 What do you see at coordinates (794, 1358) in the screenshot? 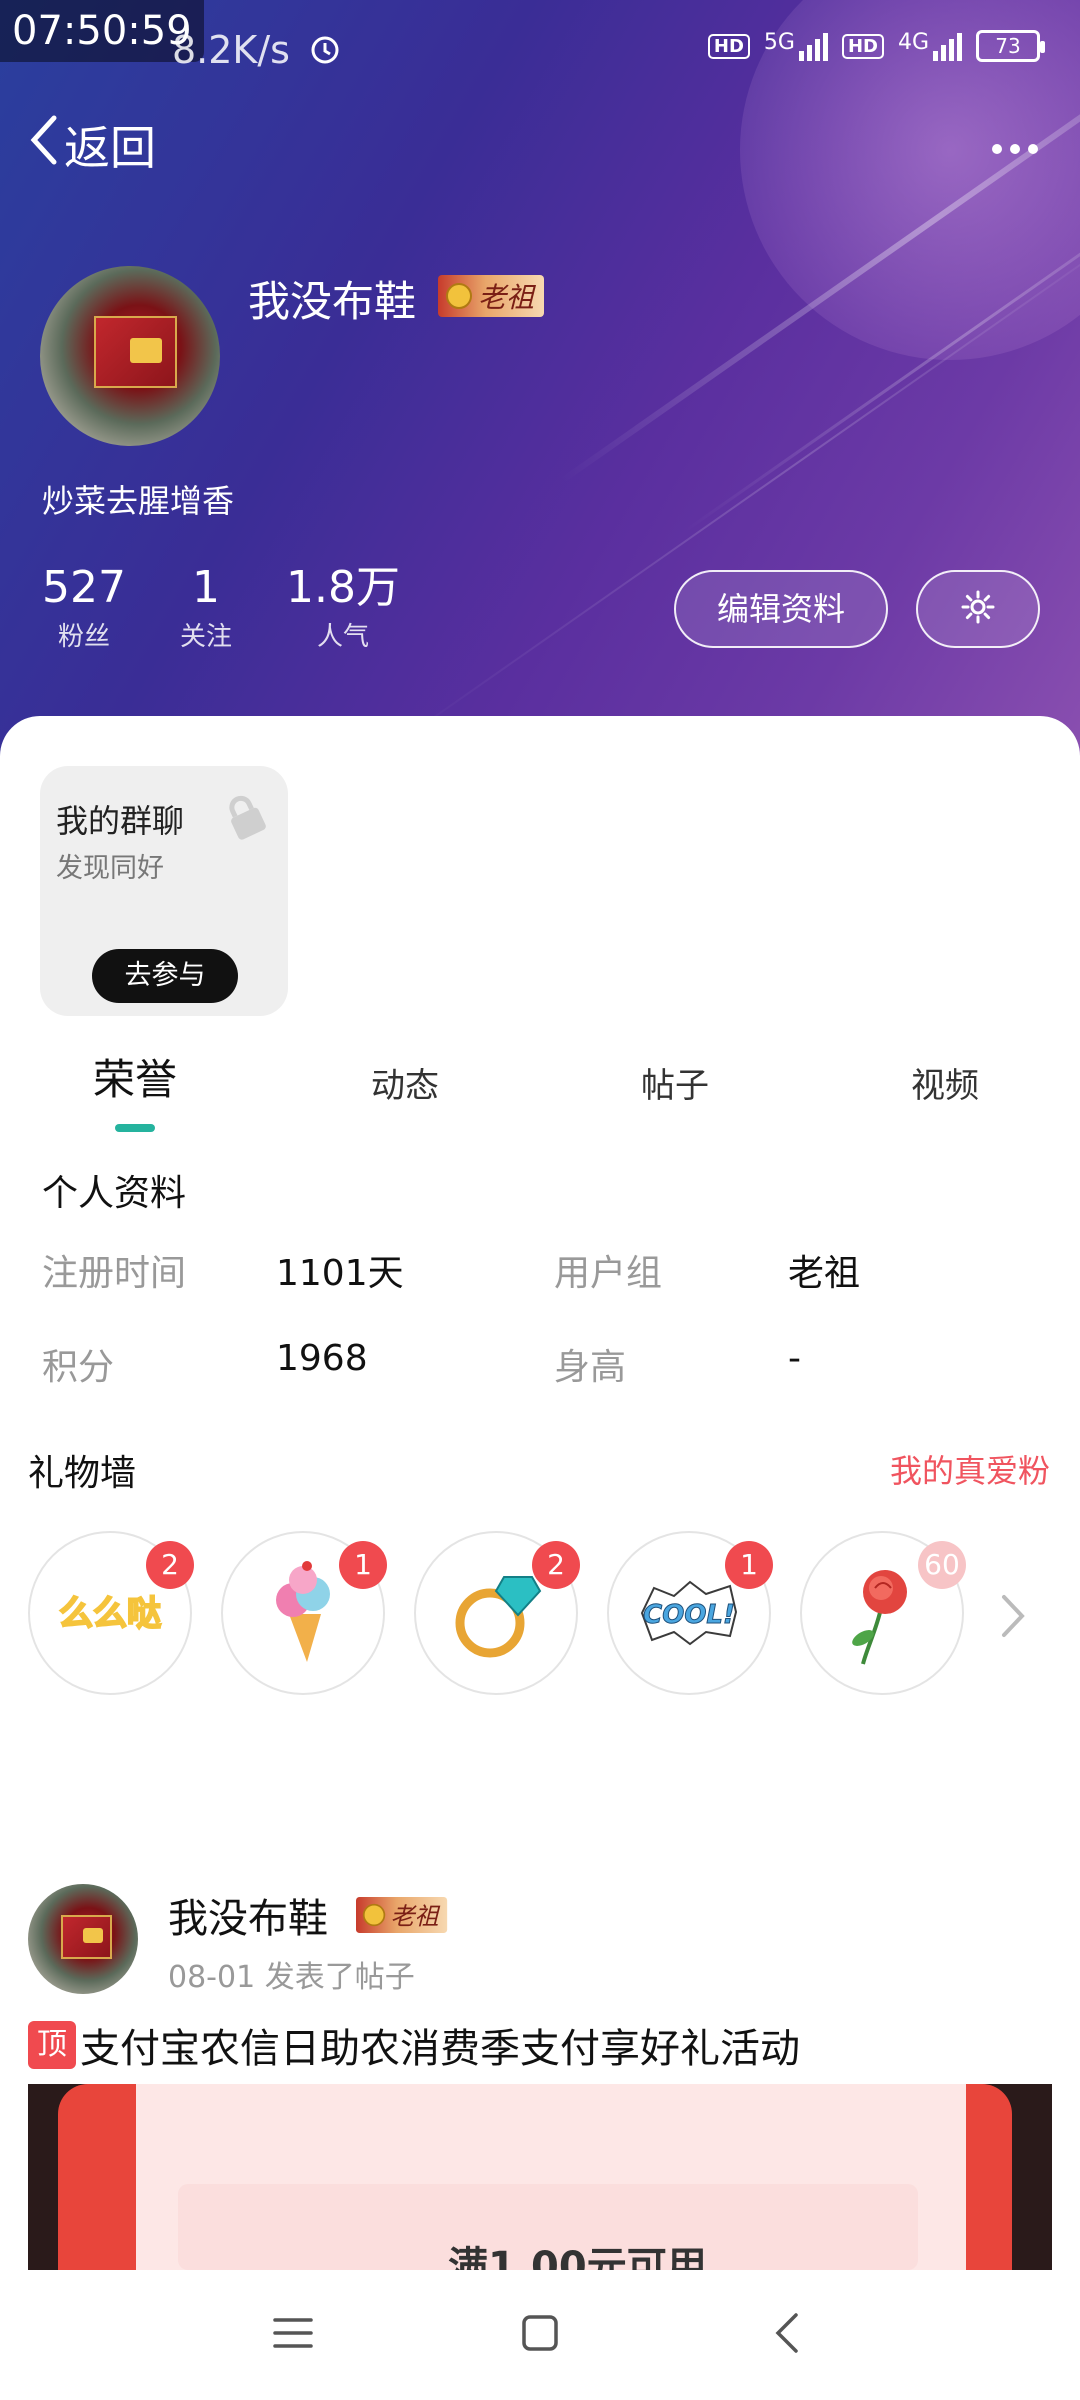
I see `info-value: -` at bounding box center [794, 1358].